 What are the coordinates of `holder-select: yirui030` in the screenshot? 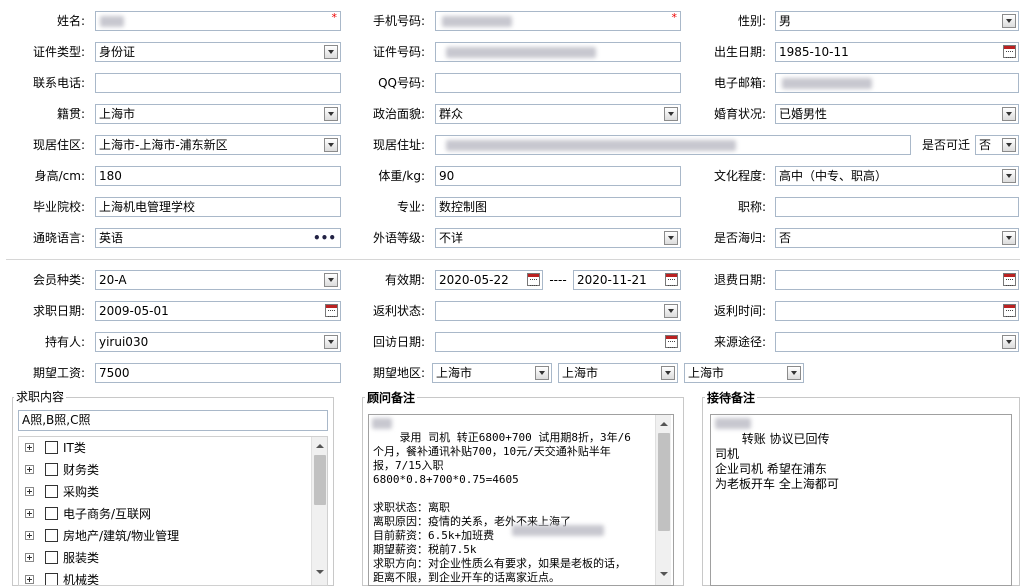 It's located at (218, 342).